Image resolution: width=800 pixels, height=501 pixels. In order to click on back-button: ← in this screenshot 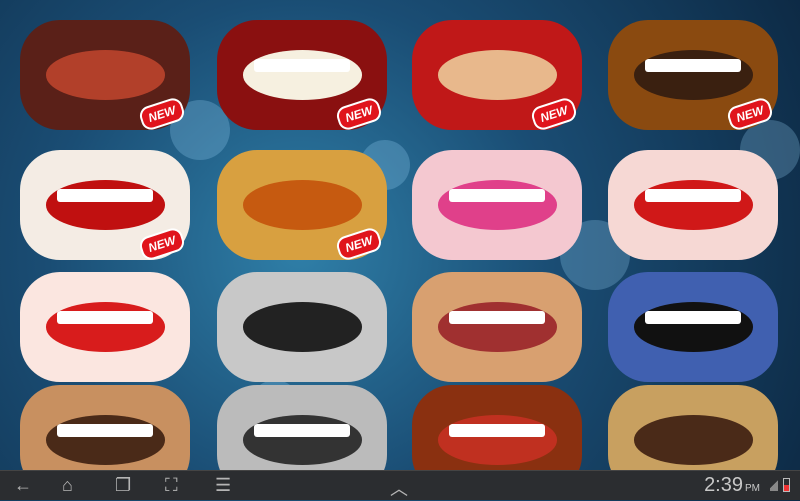, I will do `click(23, 485)`.